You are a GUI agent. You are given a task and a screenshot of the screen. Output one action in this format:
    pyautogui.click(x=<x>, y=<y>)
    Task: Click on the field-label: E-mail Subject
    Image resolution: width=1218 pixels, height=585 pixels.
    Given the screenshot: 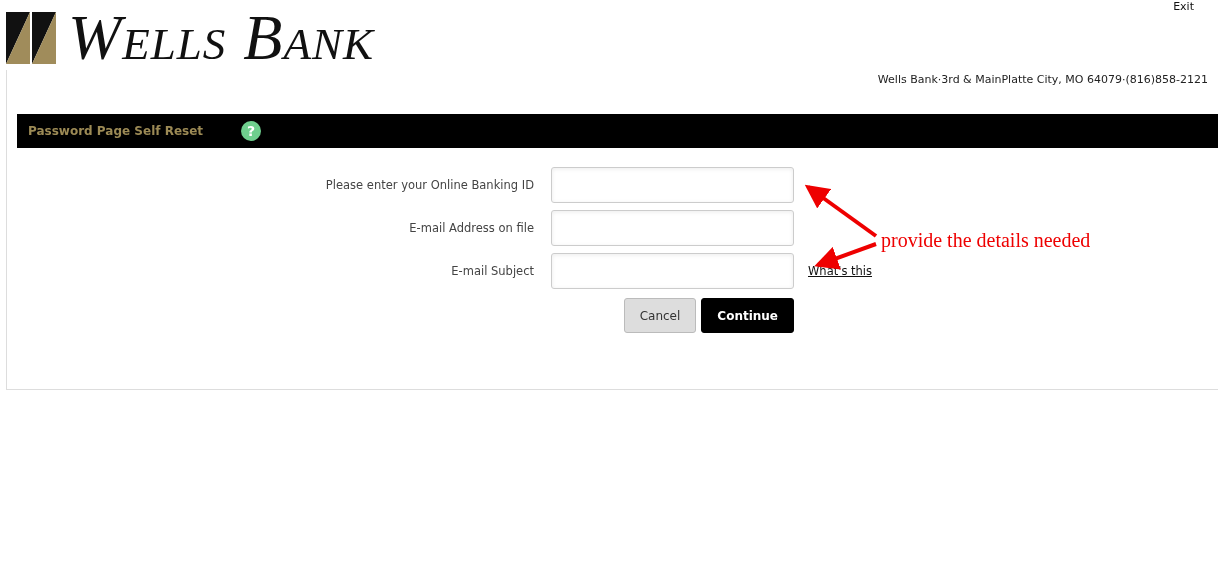 What is the action you would take?
    pyautogui.click(x=492, y=271)
    